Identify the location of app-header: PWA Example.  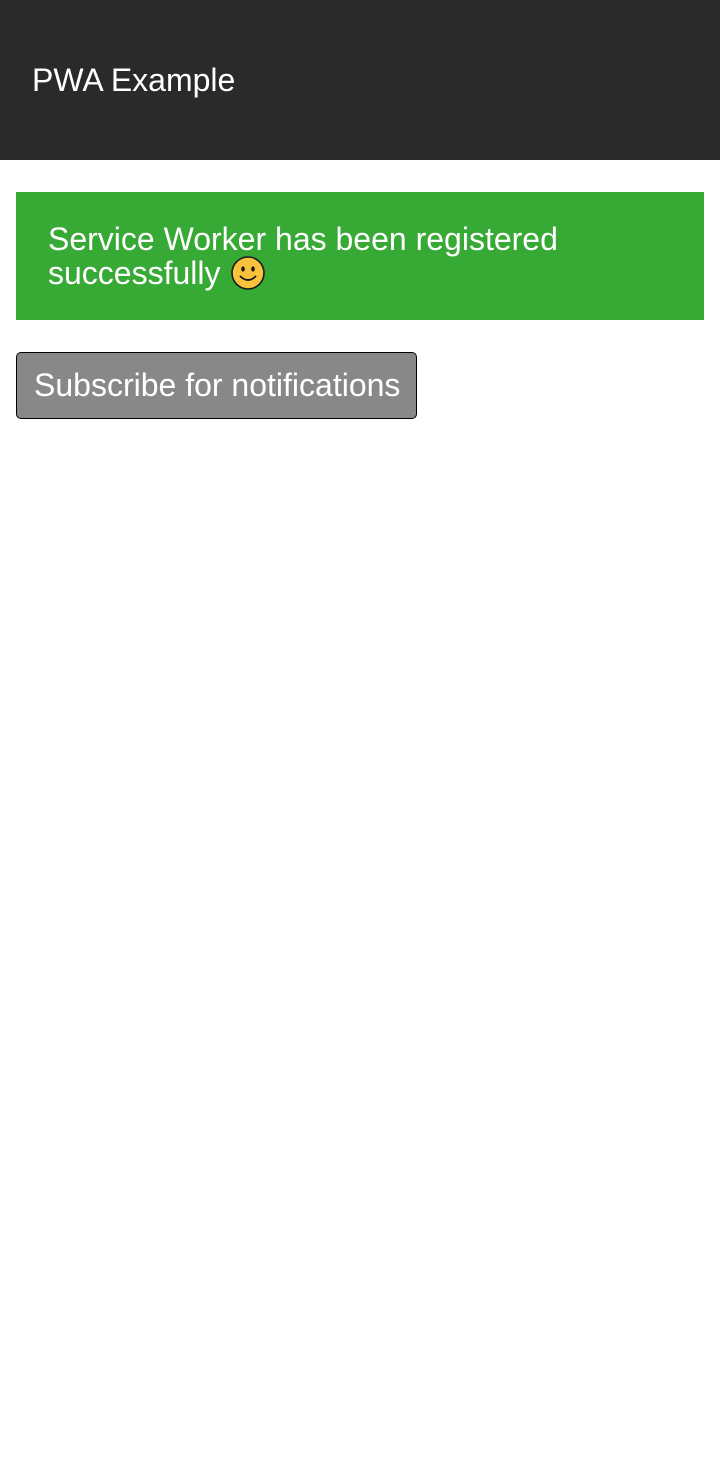
(360, 80).